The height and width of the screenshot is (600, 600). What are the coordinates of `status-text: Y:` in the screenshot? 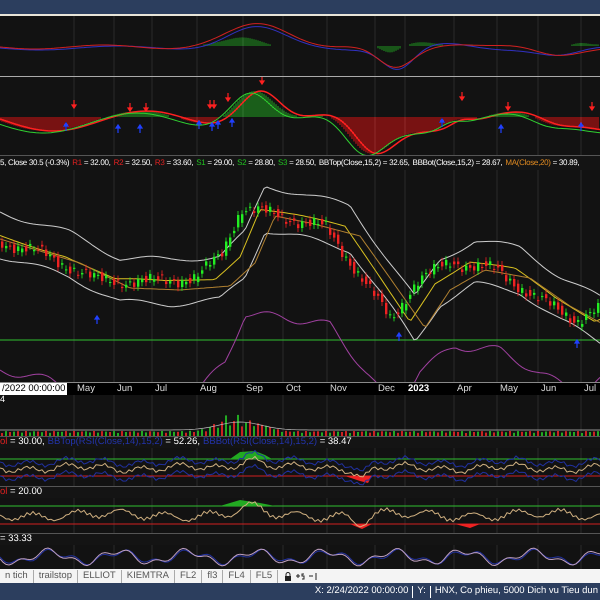 It's located at (421, 591).